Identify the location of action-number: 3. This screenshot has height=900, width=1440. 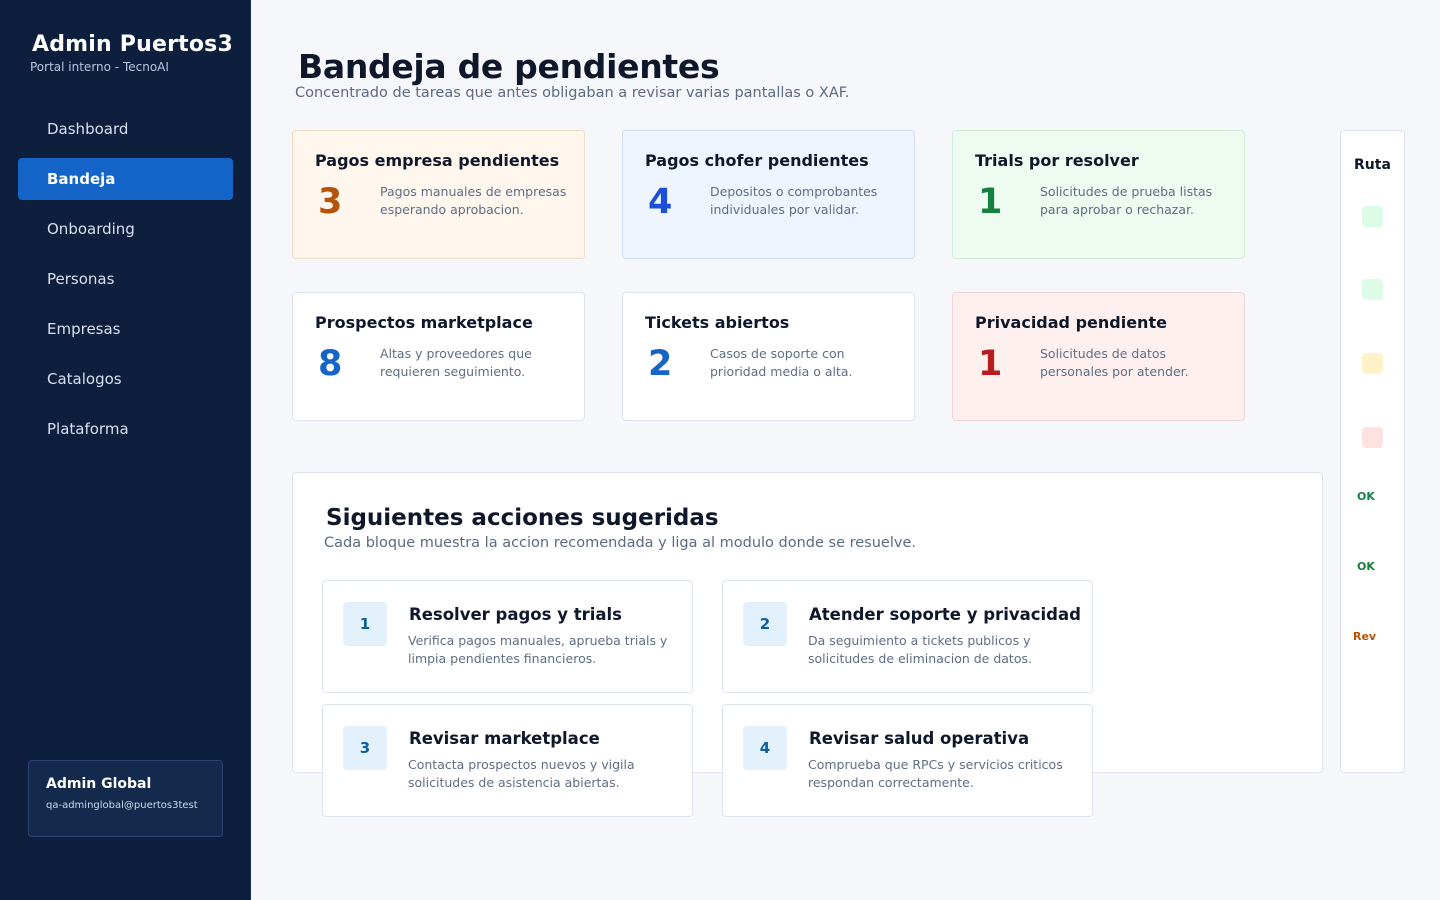
(365, 748).